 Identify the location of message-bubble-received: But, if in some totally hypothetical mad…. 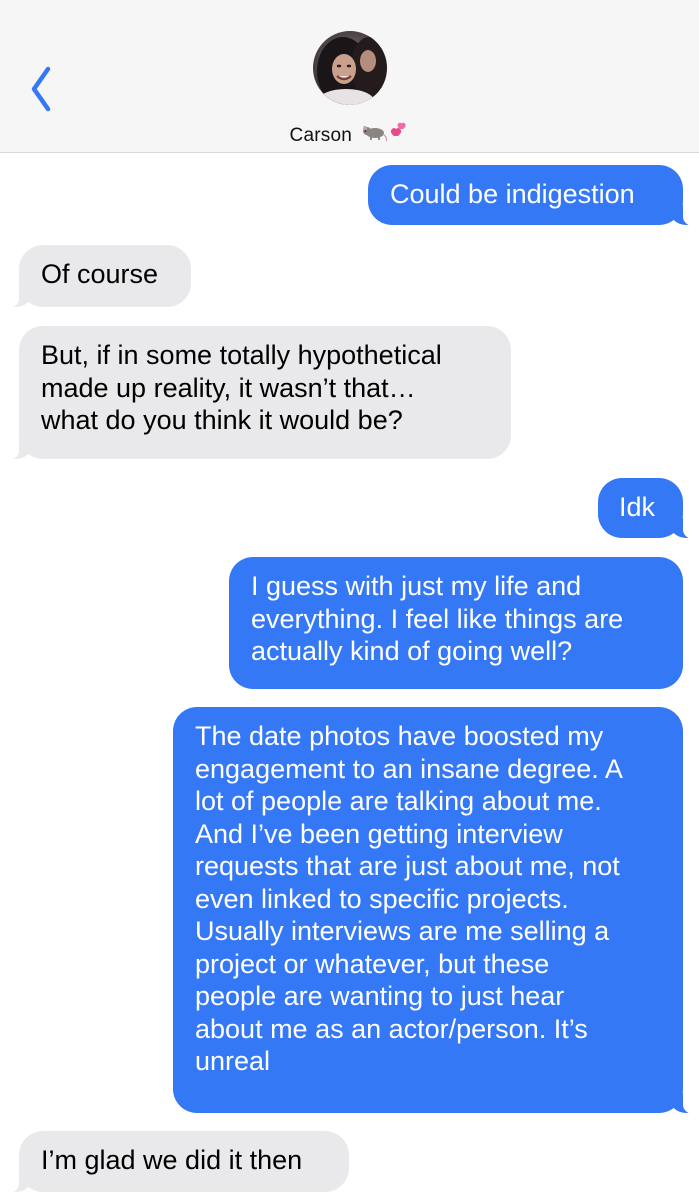
(255, 393).